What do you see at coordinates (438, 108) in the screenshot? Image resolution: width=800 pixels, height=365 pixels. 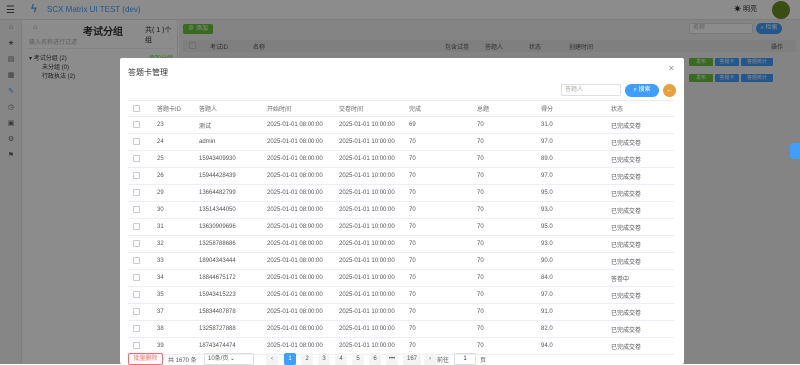 I see `column-header: 完成` at bounding box center [438, 108].